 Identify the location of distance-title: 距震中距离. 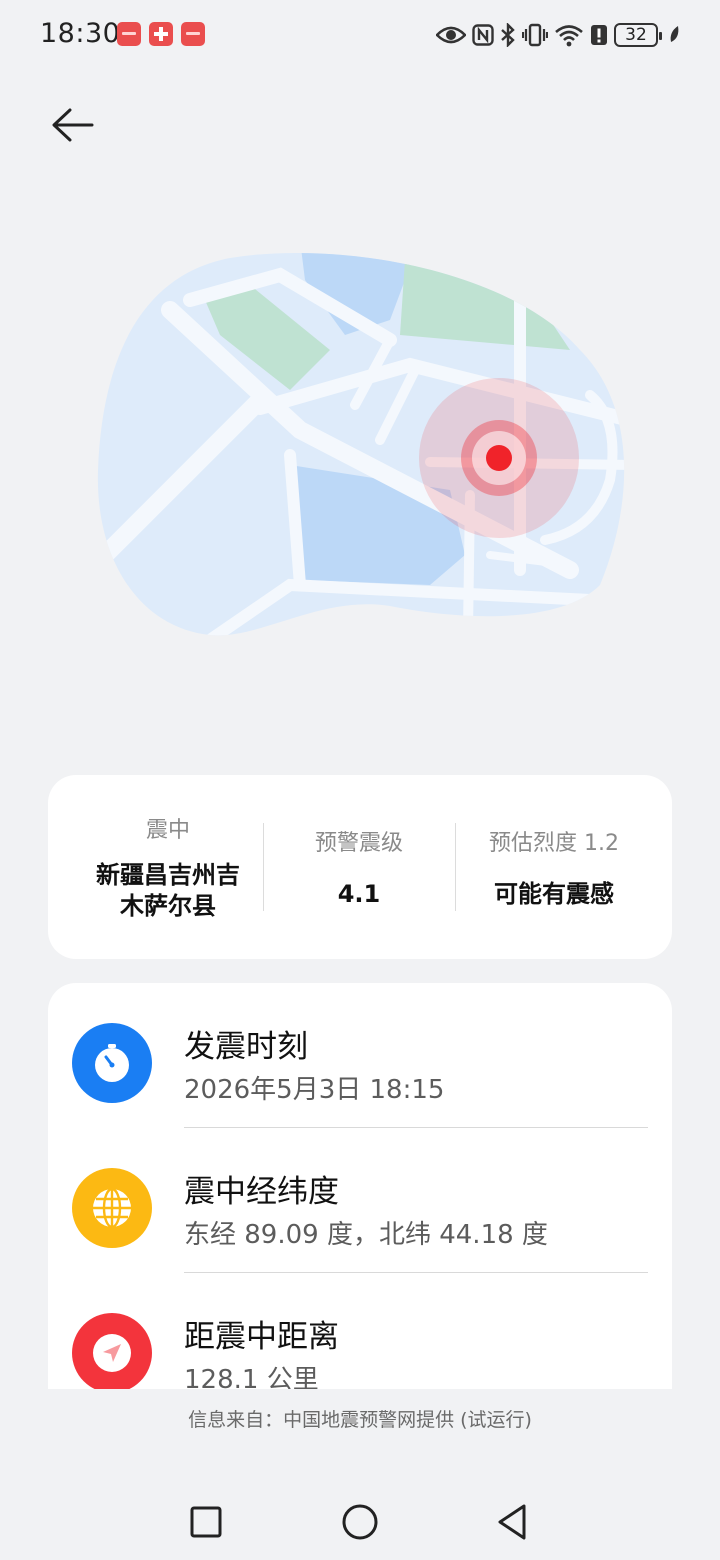
(261, 1337).